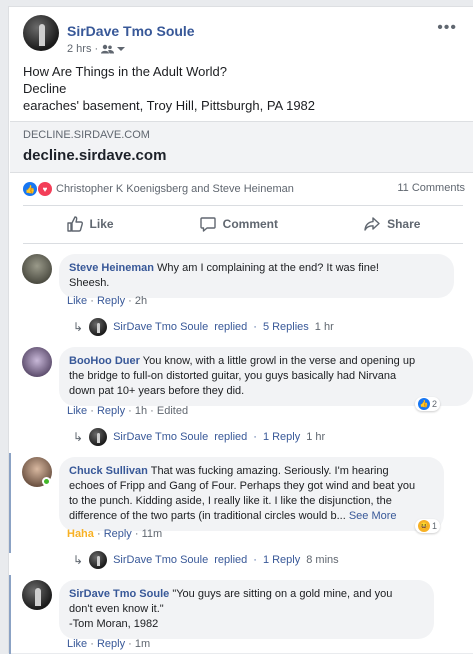 The width and height of the screenshot is (473, 654). What do you see at coordinates (404, 224) in the screenshot?
I see `share-label: Share` at bounding box center [404, 224].